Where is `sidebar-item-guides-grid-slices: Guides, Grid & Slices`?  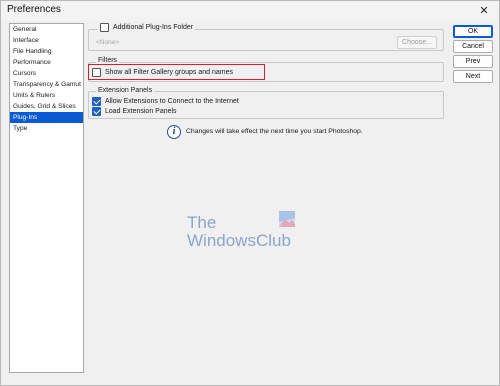 sidebar-item-guides-grid-slices: Guides, Grid & Slices is located at coordinates (46, 106).